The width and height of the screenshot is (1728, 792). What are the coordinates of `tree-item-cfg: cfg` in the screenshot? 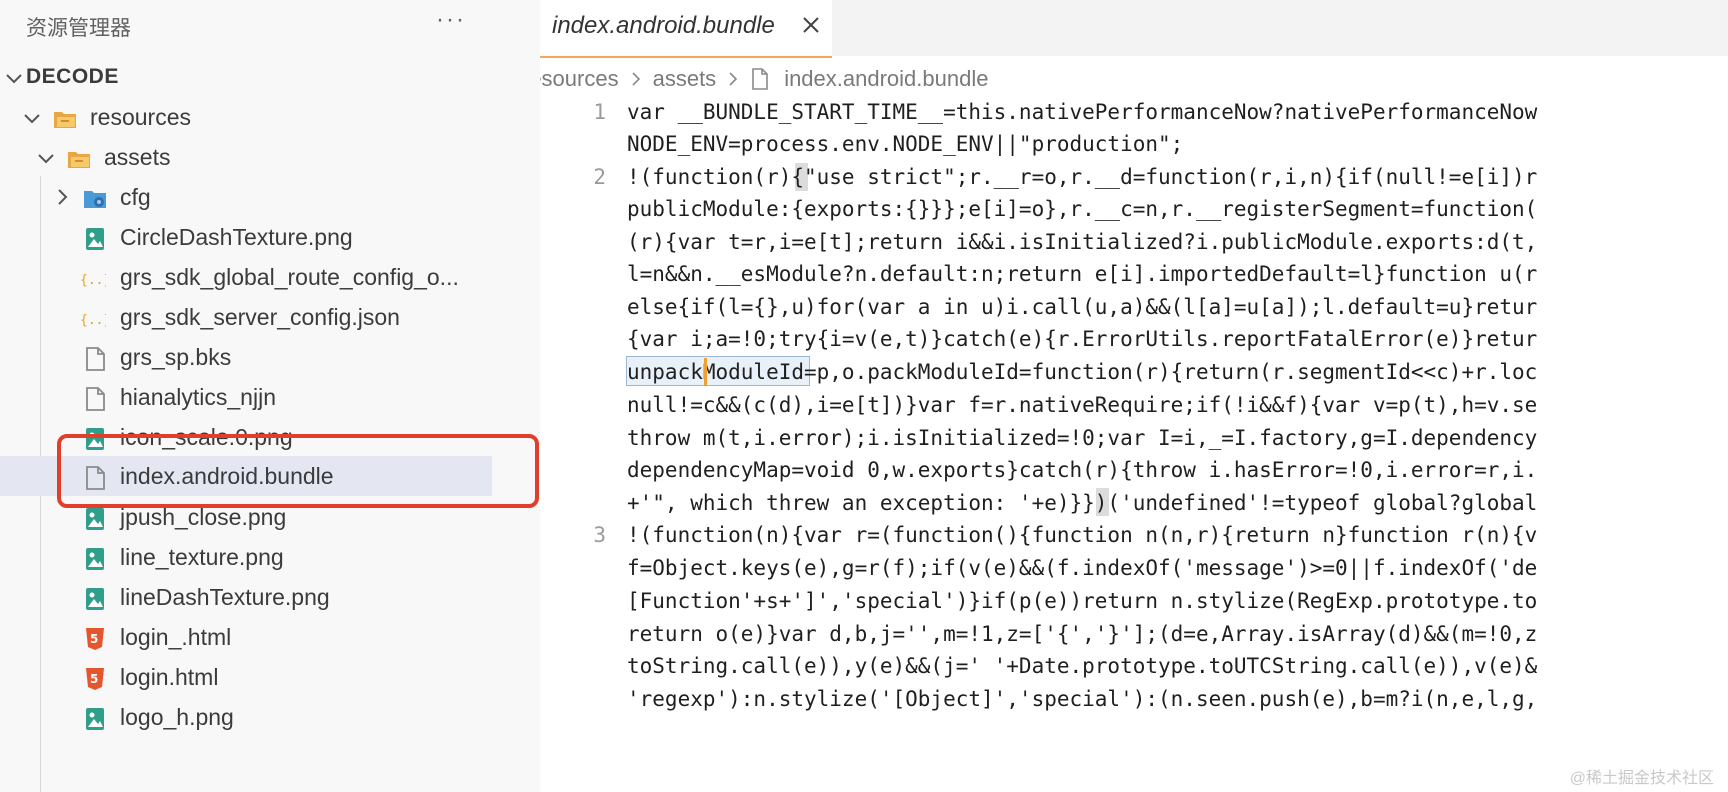 It's located at (270, 197).